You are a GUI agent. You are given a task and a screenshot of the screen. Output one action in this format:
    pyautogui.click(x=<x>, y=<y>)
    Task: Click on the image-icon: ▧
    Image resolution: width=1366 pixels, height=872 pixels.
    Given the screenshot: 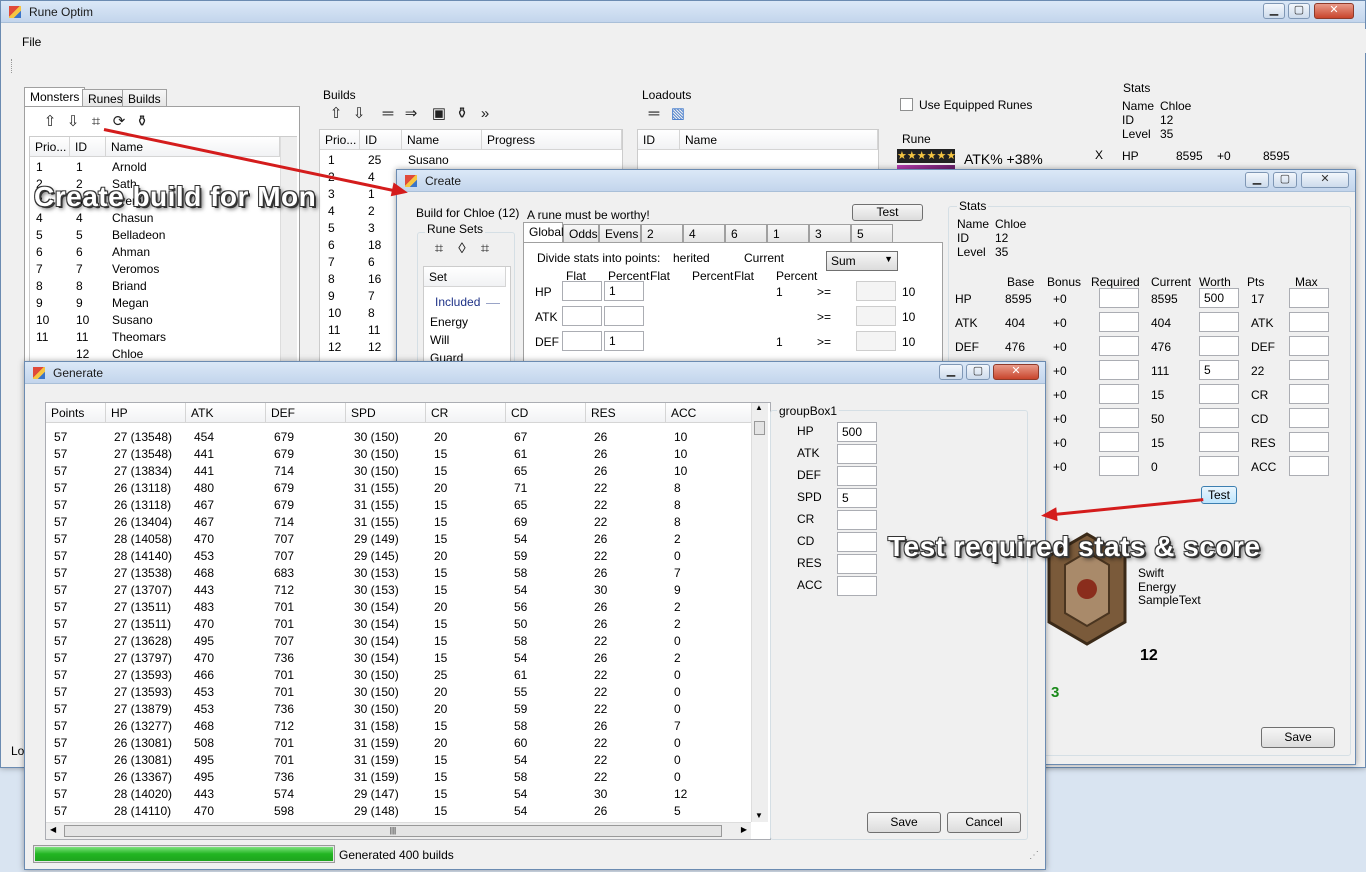 What is the action you would take?
    pyautogui.click(x=678, y=114)
    